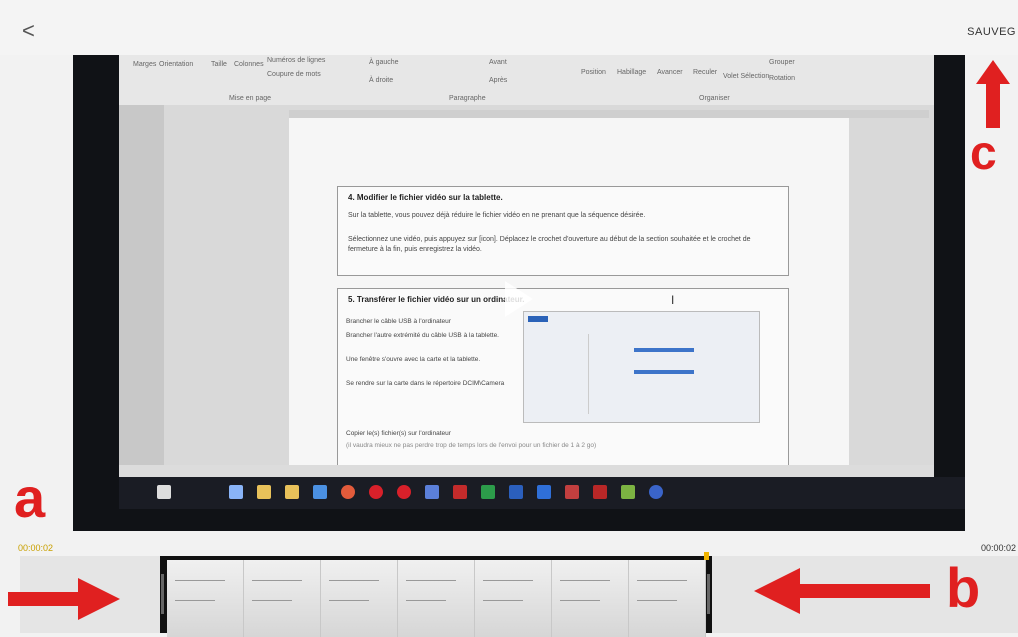 Image resolution: width=1018 pixels, height=637 pixels. What do you see at coordinates (782, 62) in the screenshot?
I see `ribbon-item: Grouper` at bounding box center [782, 62].